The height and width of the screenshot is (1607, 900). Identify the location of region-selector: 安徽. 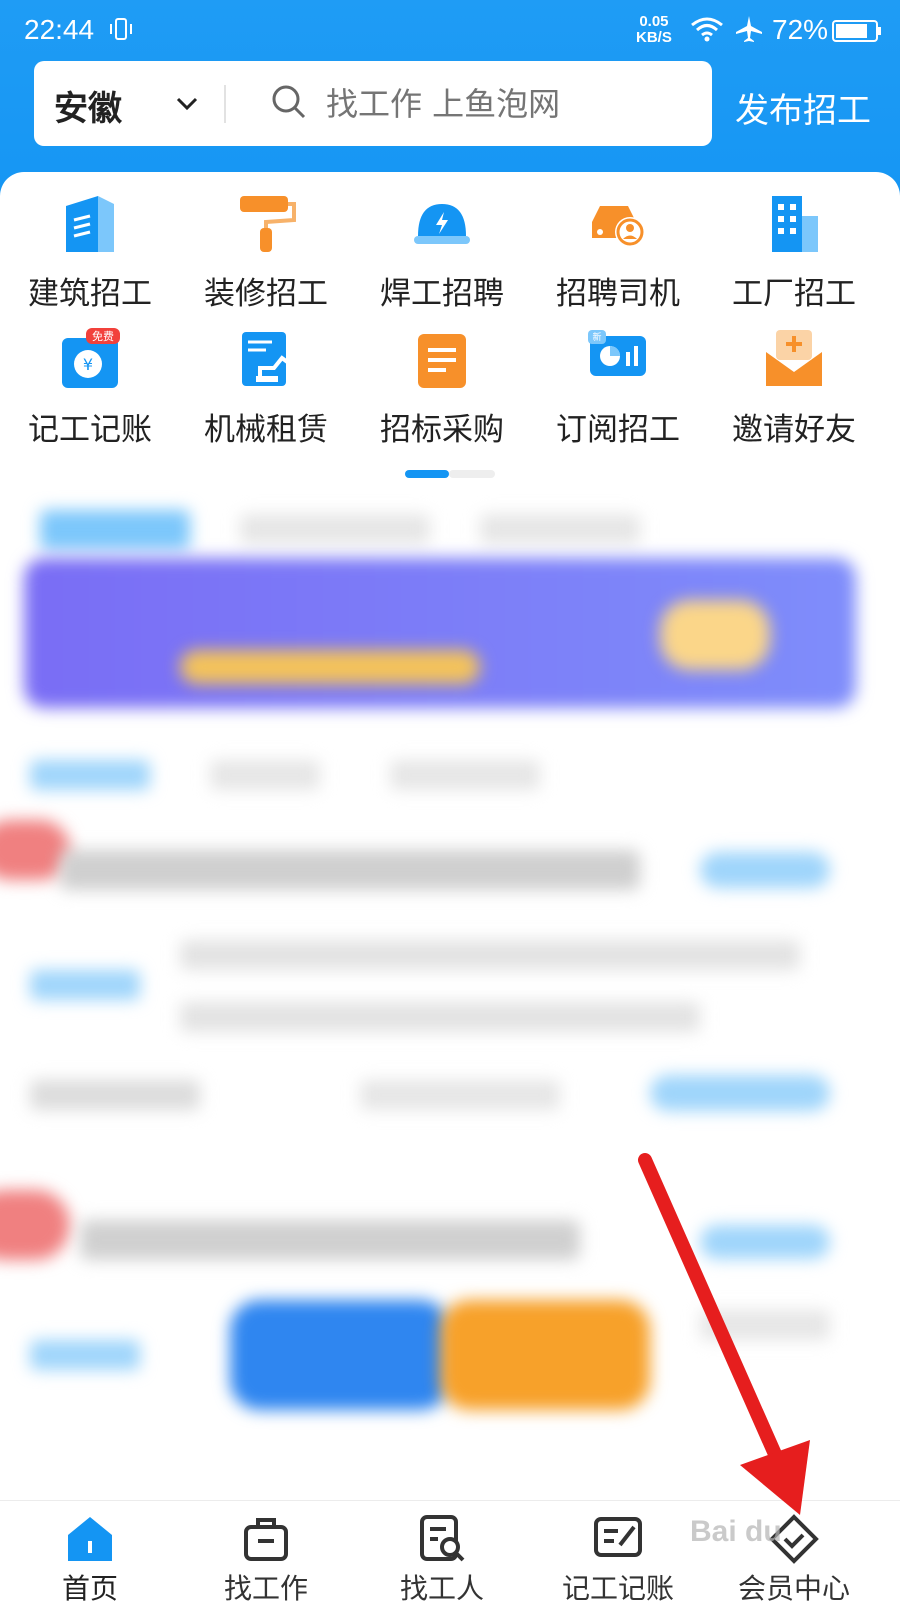
(88, 105).